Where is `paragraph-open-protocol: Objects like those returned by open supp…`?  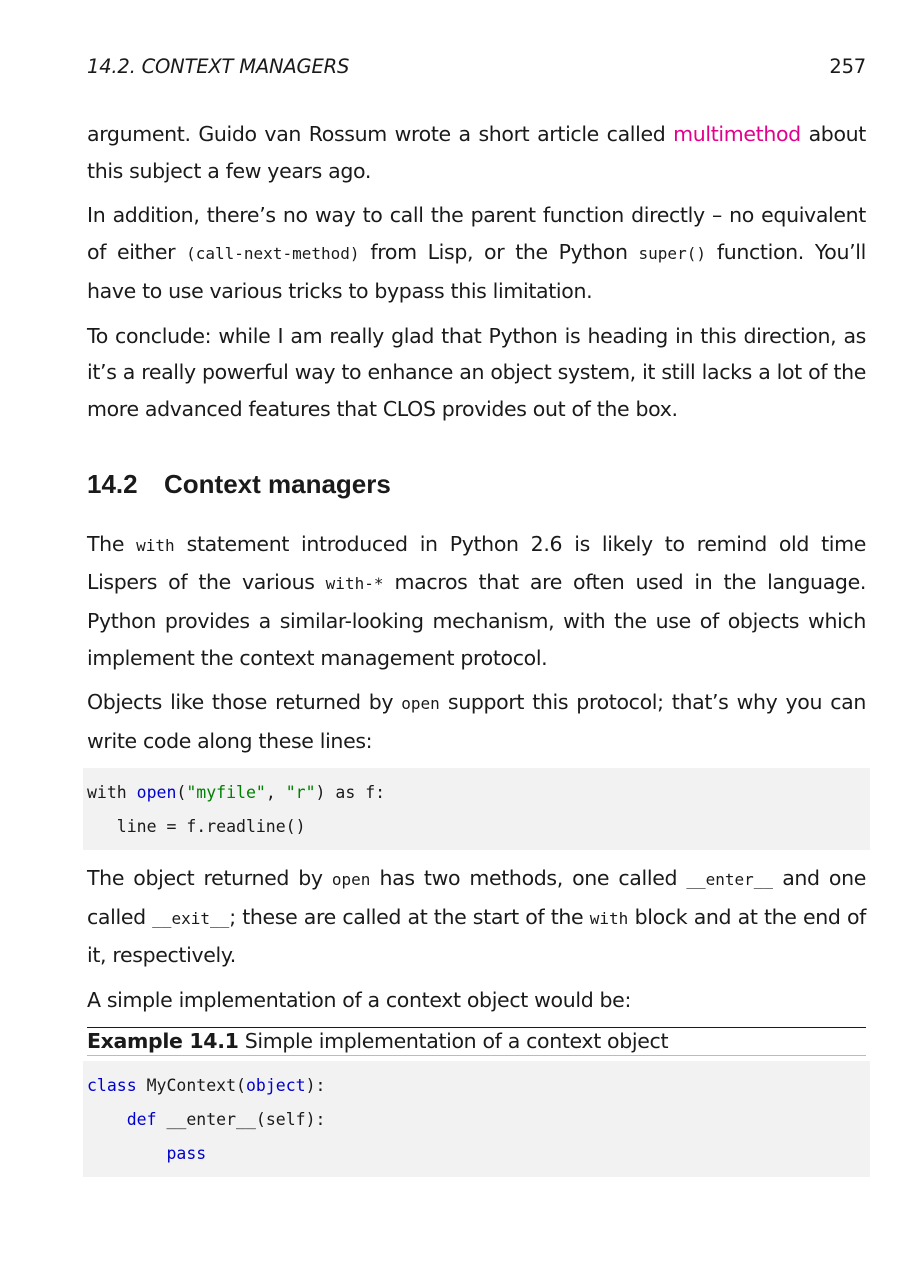
paragraph-open-protocol: Objects like those returned by open supp… is located at coordinates (476, 721).